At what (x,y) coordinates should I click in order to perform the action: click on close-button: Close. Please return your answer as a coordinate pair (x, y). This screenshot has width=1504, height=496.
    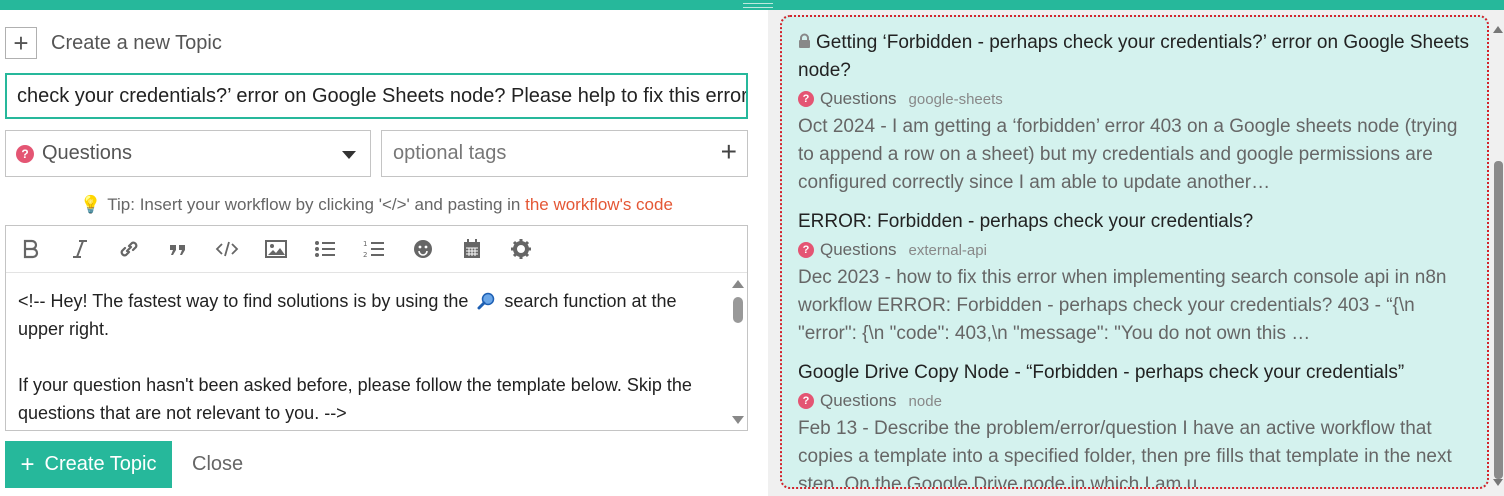
    Looking at the image, I should click on (217, 464).